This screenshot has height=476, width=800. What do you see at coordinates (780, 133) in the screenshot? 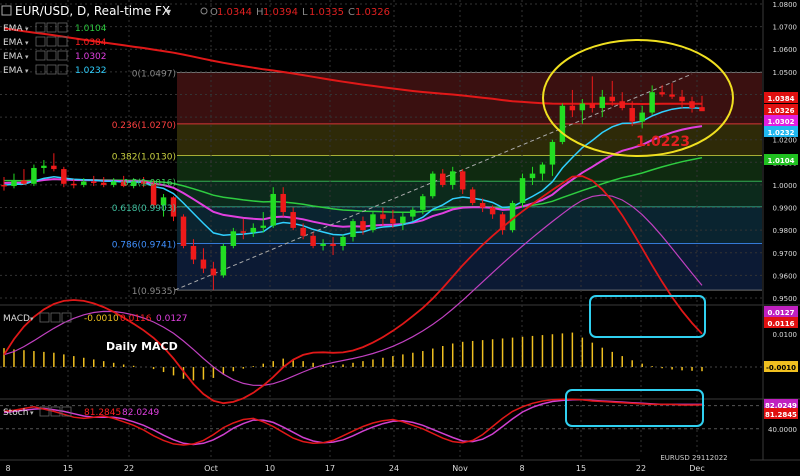
I see `price-tag-label: 1.0232` at bounding box center [780, 133].